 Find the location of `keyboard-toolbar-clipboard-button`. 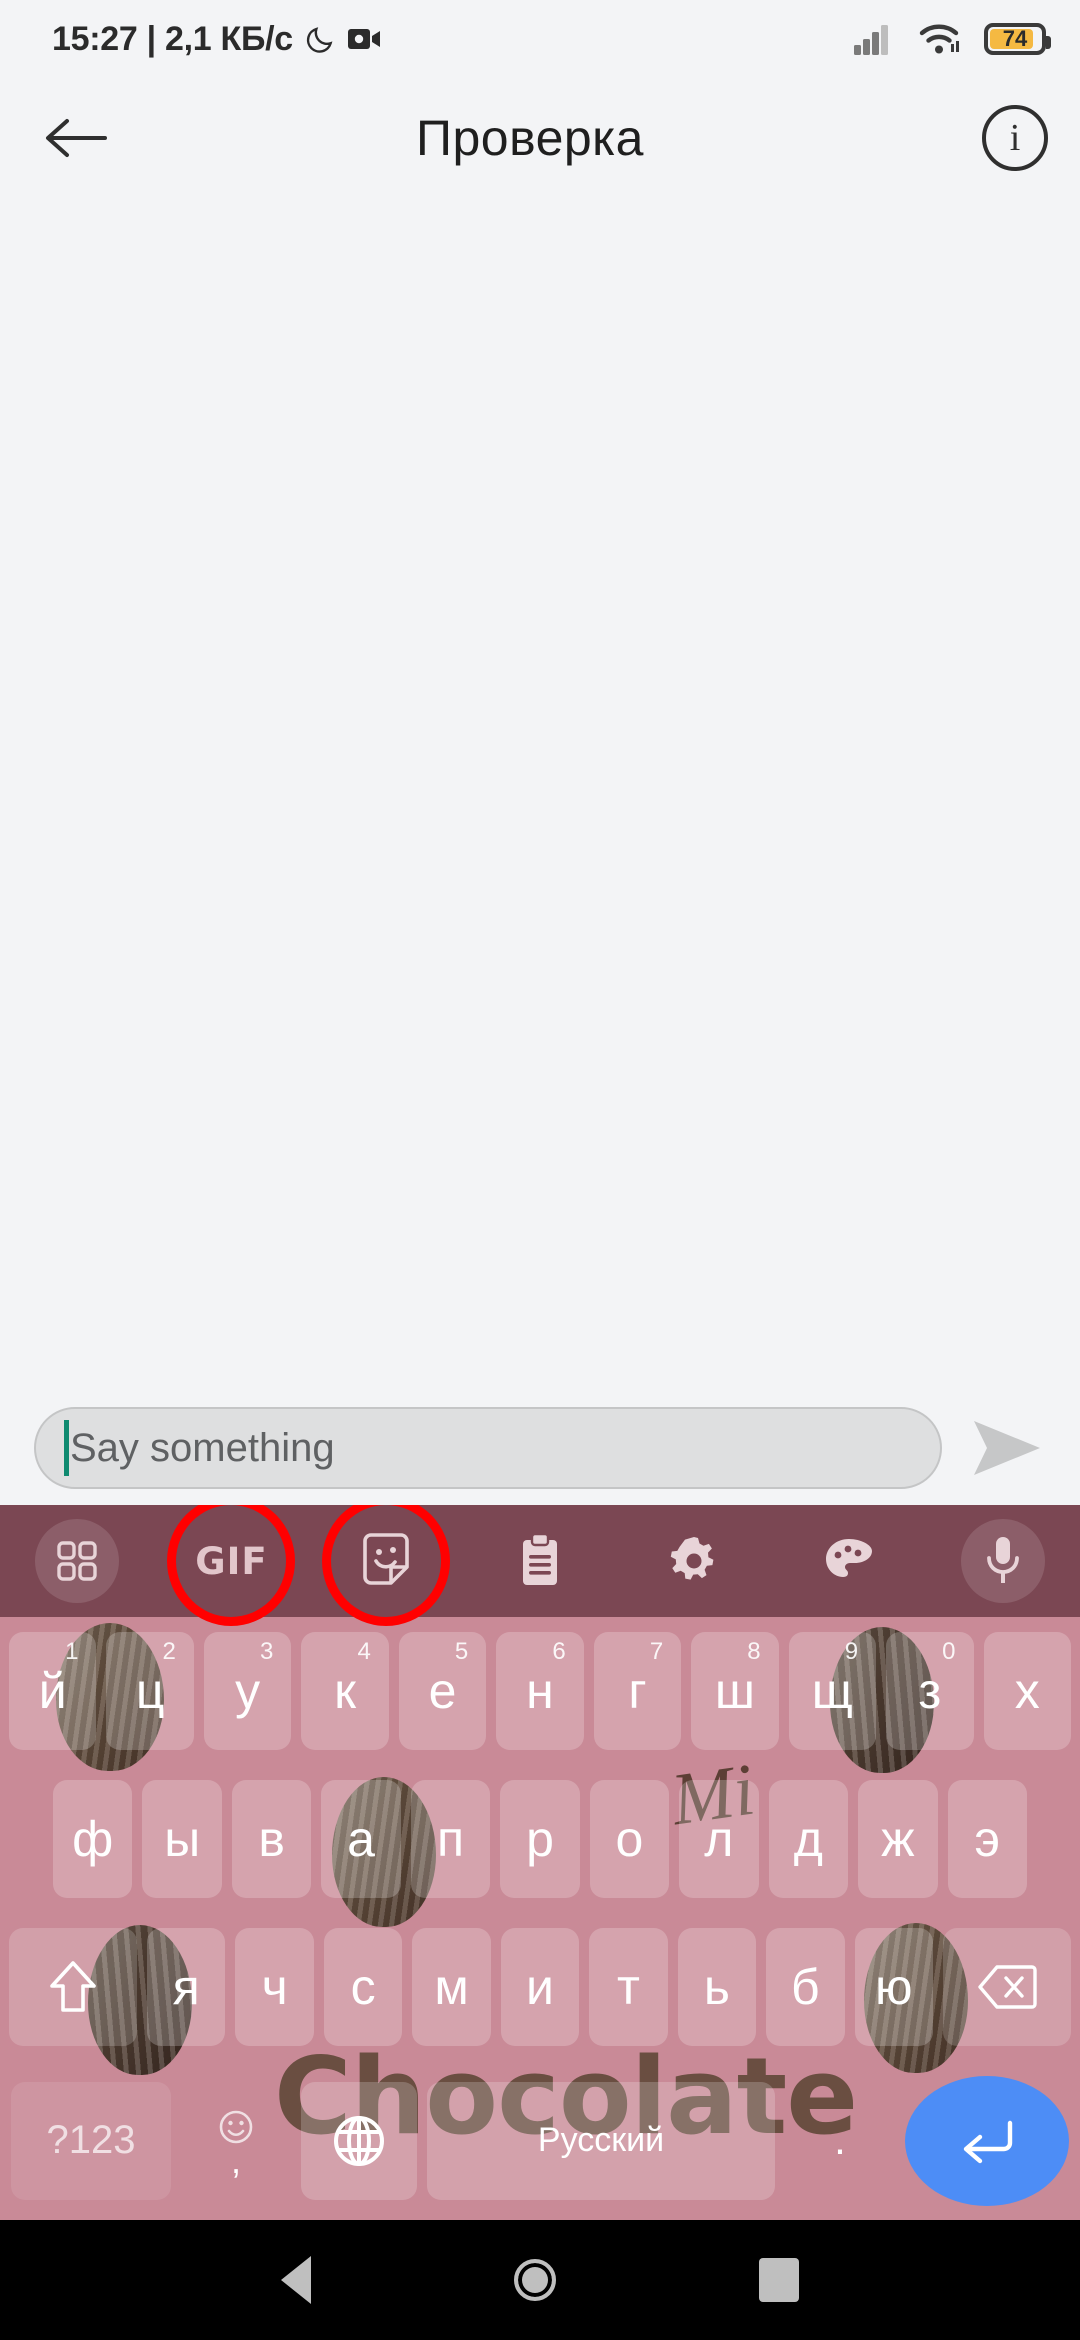

keyboard-toolbar-clipboard-button is located at coordinates (540, 1561).